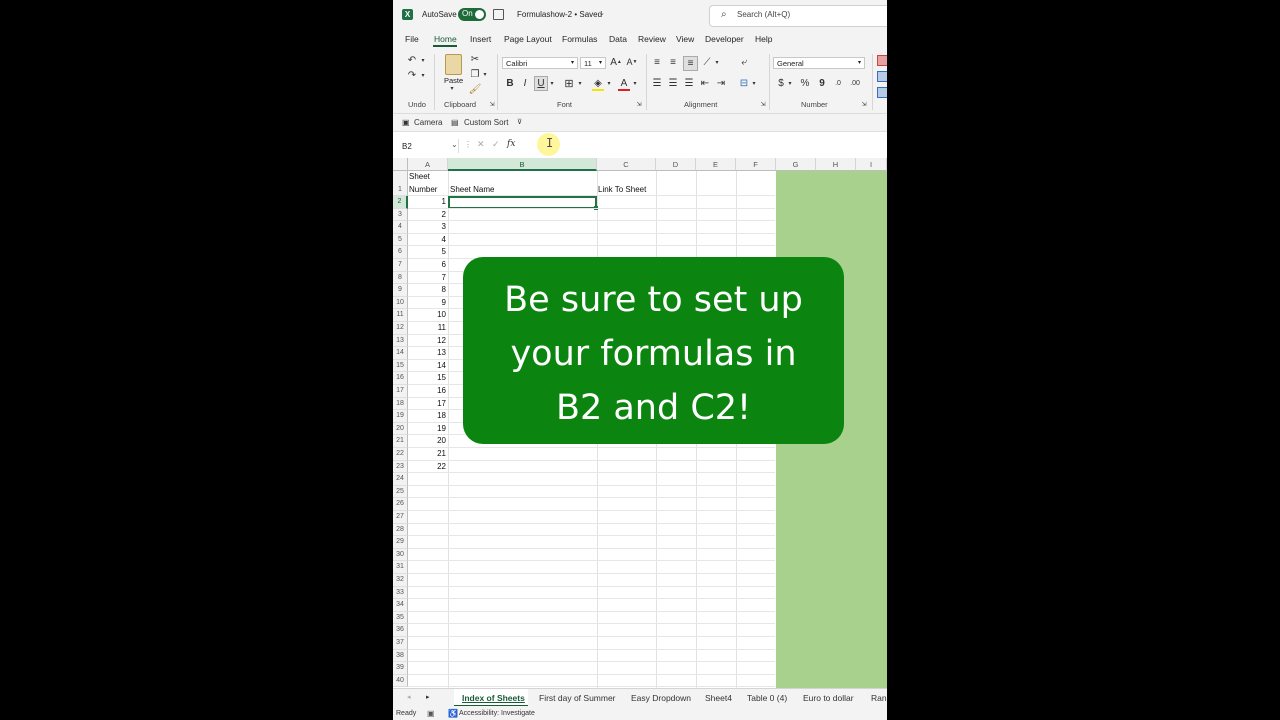 This screenshot has width=1280, height=720. I want to click on row-header: 35, so click(400, 618).